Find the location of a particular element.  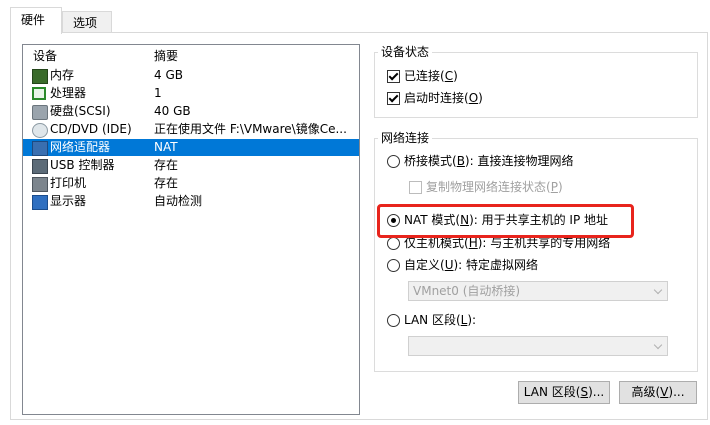

device-row-usb-controller: USB 控制器 存在 is located at coordinates (191, 165).